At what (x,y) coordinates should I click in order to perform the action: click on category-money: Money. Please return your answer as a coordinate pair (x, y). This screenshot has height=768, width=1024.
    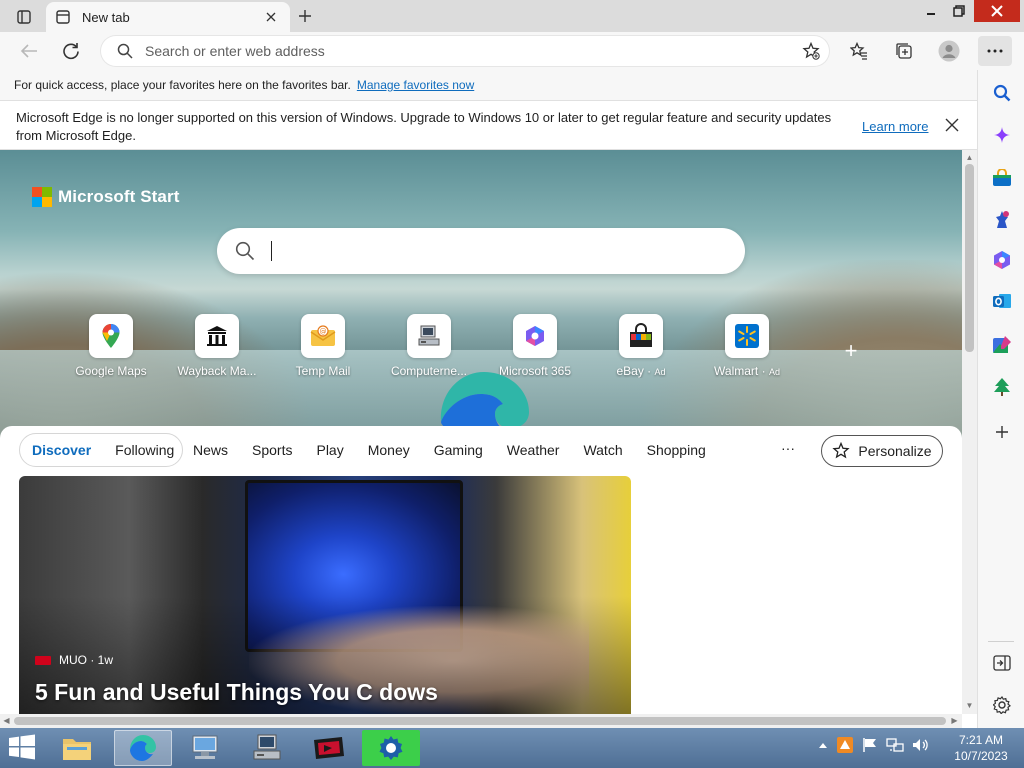
    Looking at the image, I should click on (389, 450).